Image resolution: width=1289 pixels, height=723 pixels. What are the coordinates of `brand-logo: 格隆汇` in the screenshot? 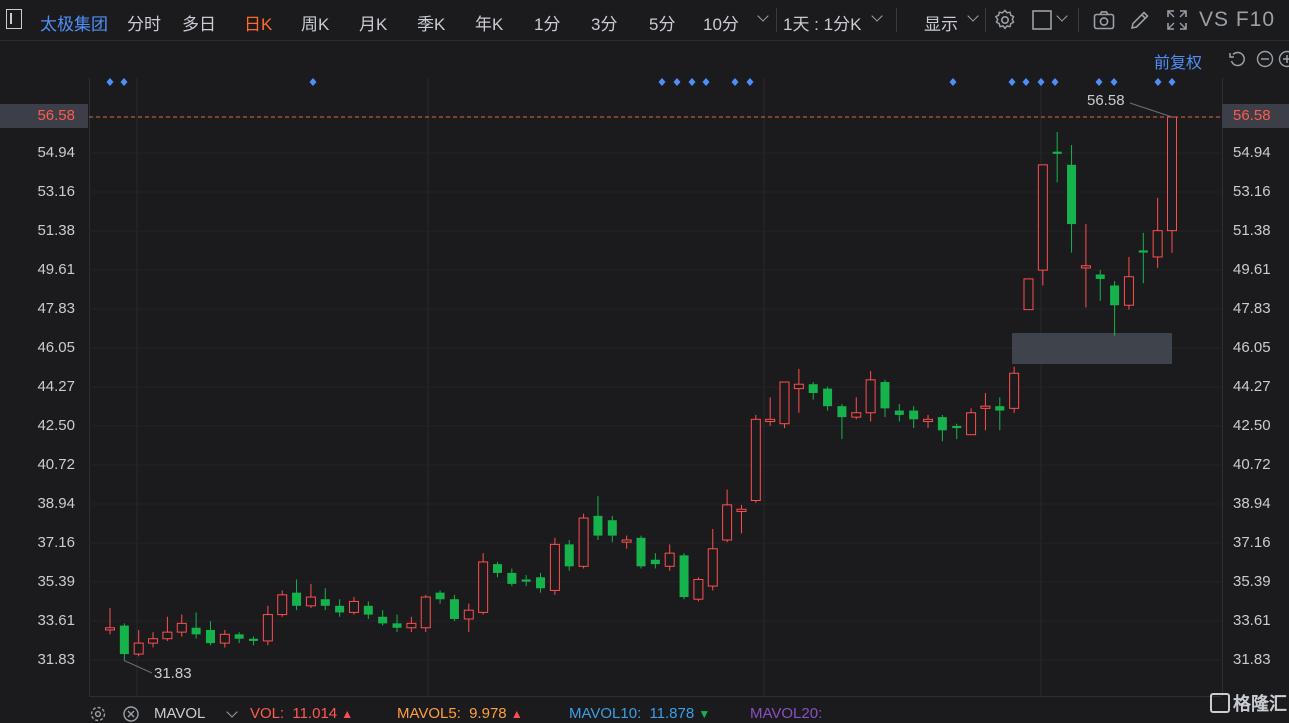 It's located at (1248, 703).